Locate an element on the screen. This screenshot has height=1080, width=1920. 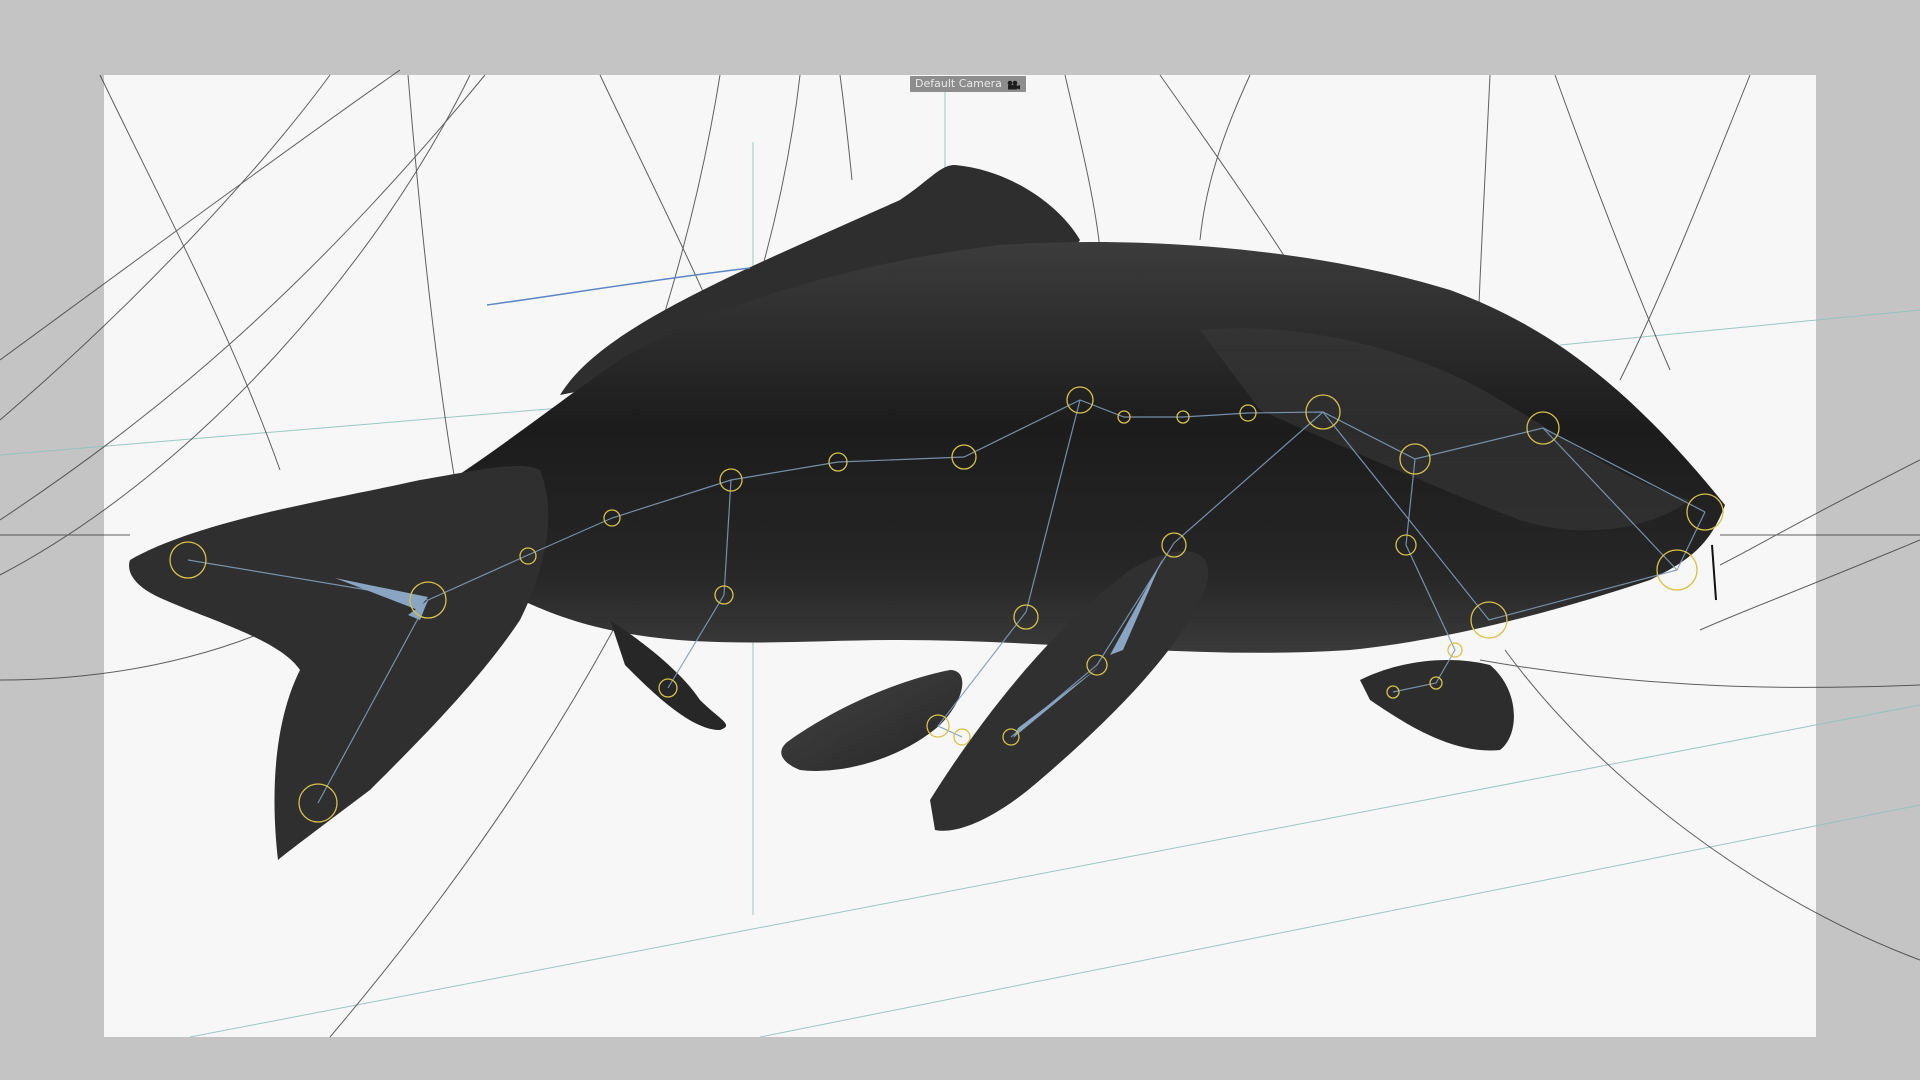
camera-icon is located at coordinates (1013, 84).